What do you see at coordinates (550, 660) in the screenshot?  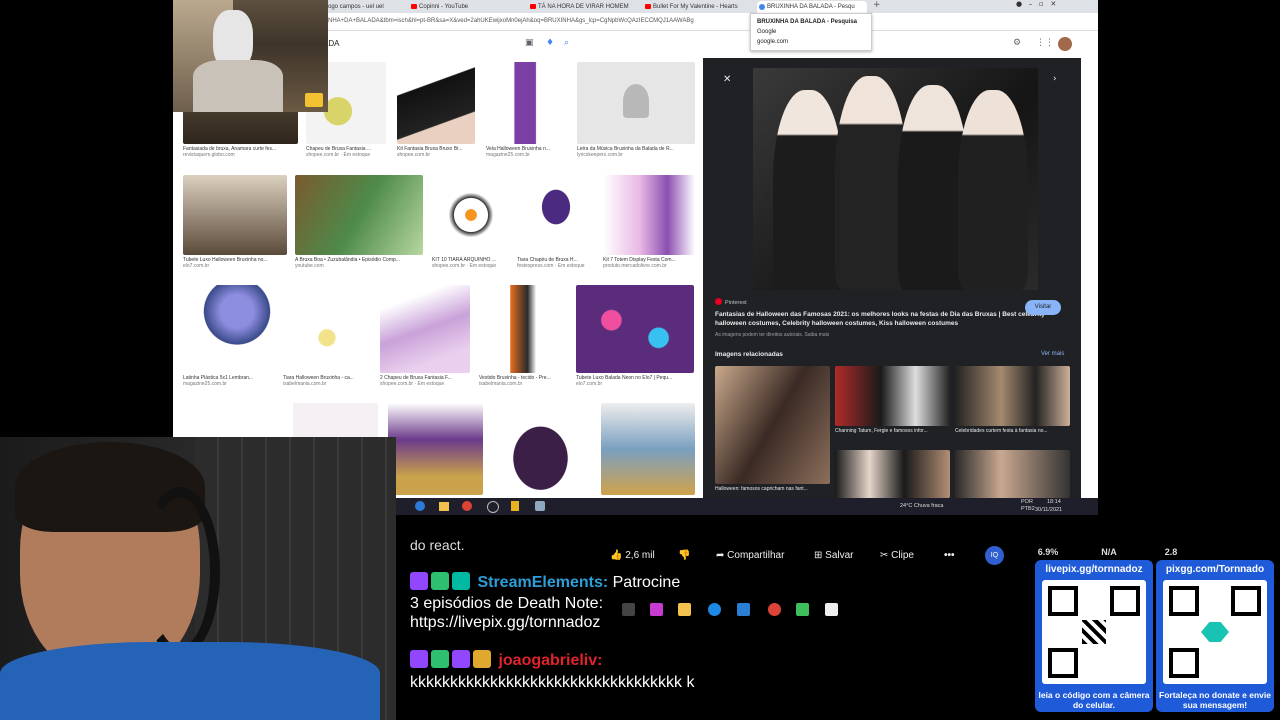 I see `chat-username: joaogabrieliv:` at bounding box center [550, 660].